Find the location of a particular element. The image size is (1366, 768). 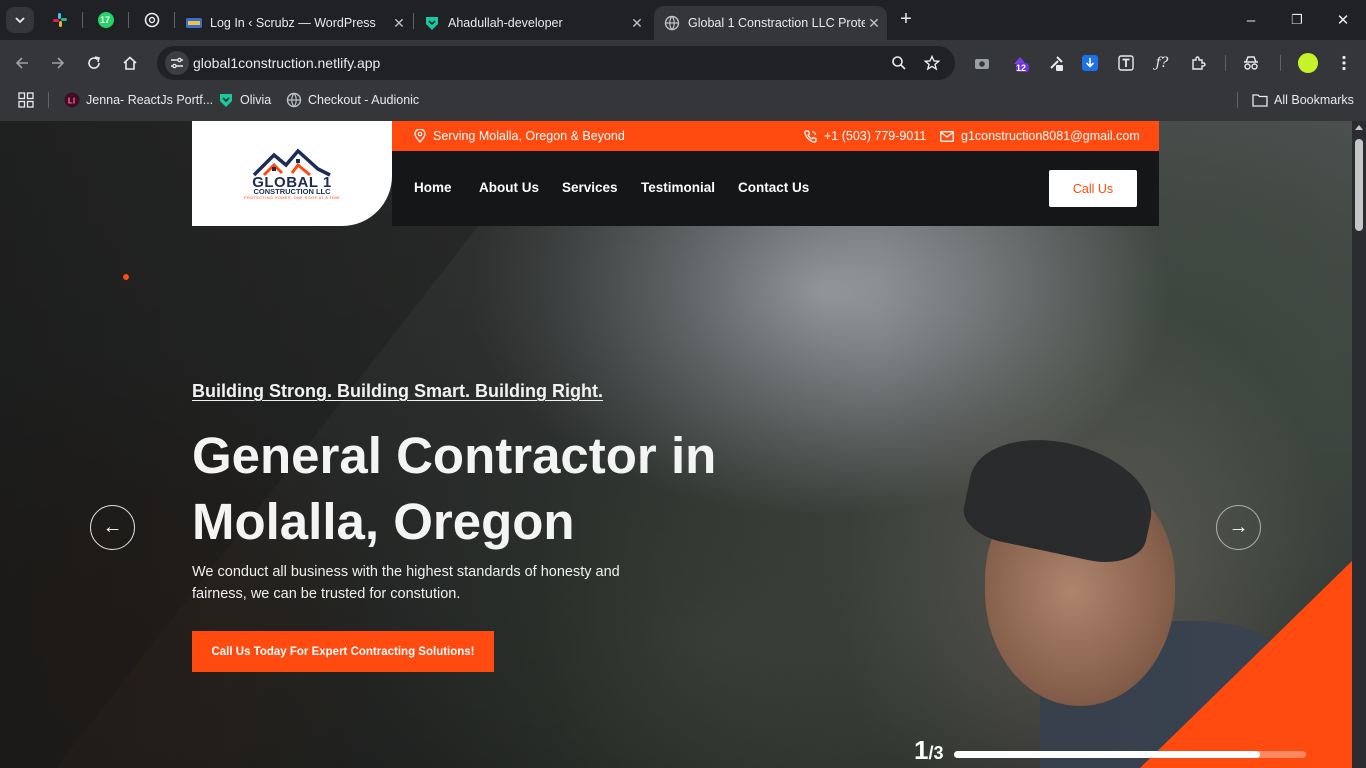

svg-text: Ll is located at coordinates (72, 101).